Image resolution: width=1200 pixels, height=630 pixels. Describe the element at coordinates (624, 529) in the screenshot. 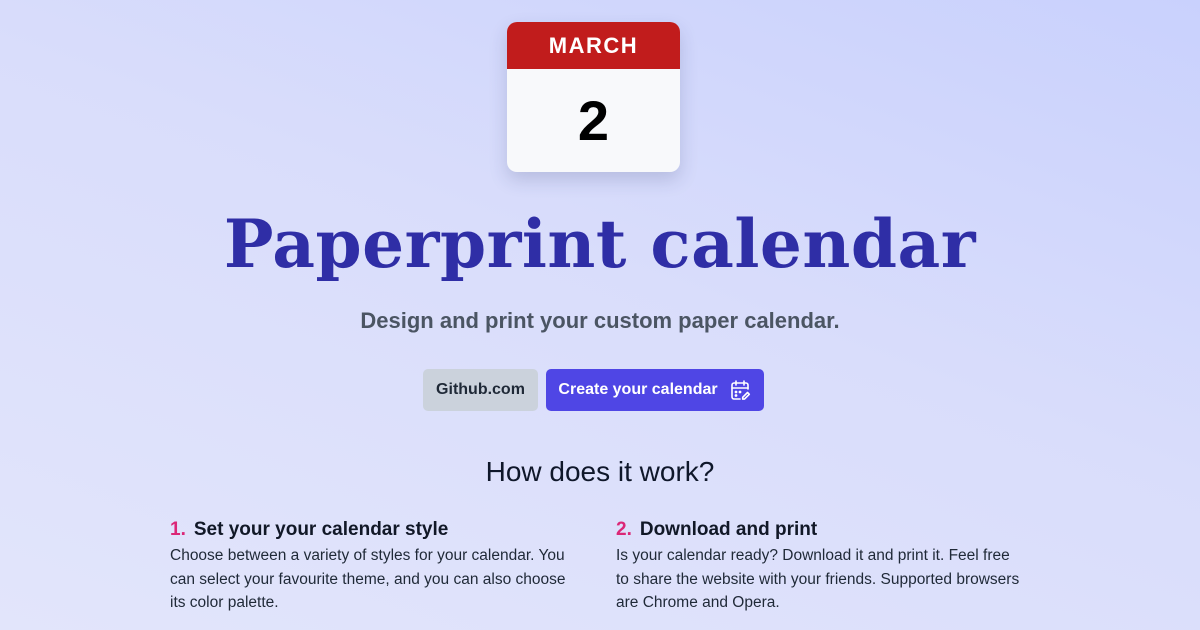

I see `step-number: 2.` at that location.